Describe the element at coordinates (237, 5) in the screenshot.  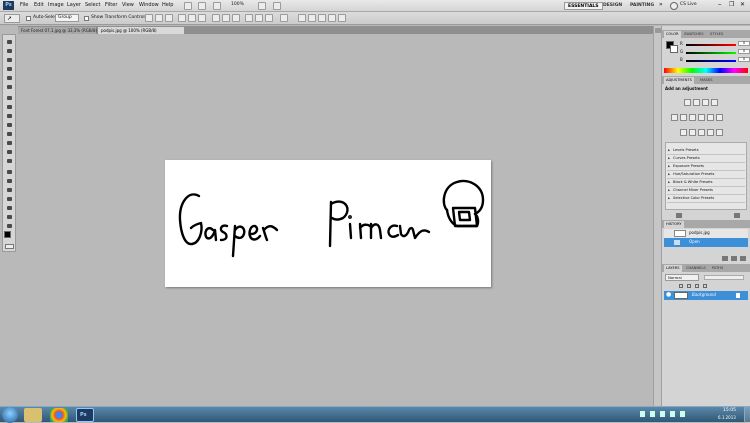
I see `zoom-level-dropdown: 100%` at that location.